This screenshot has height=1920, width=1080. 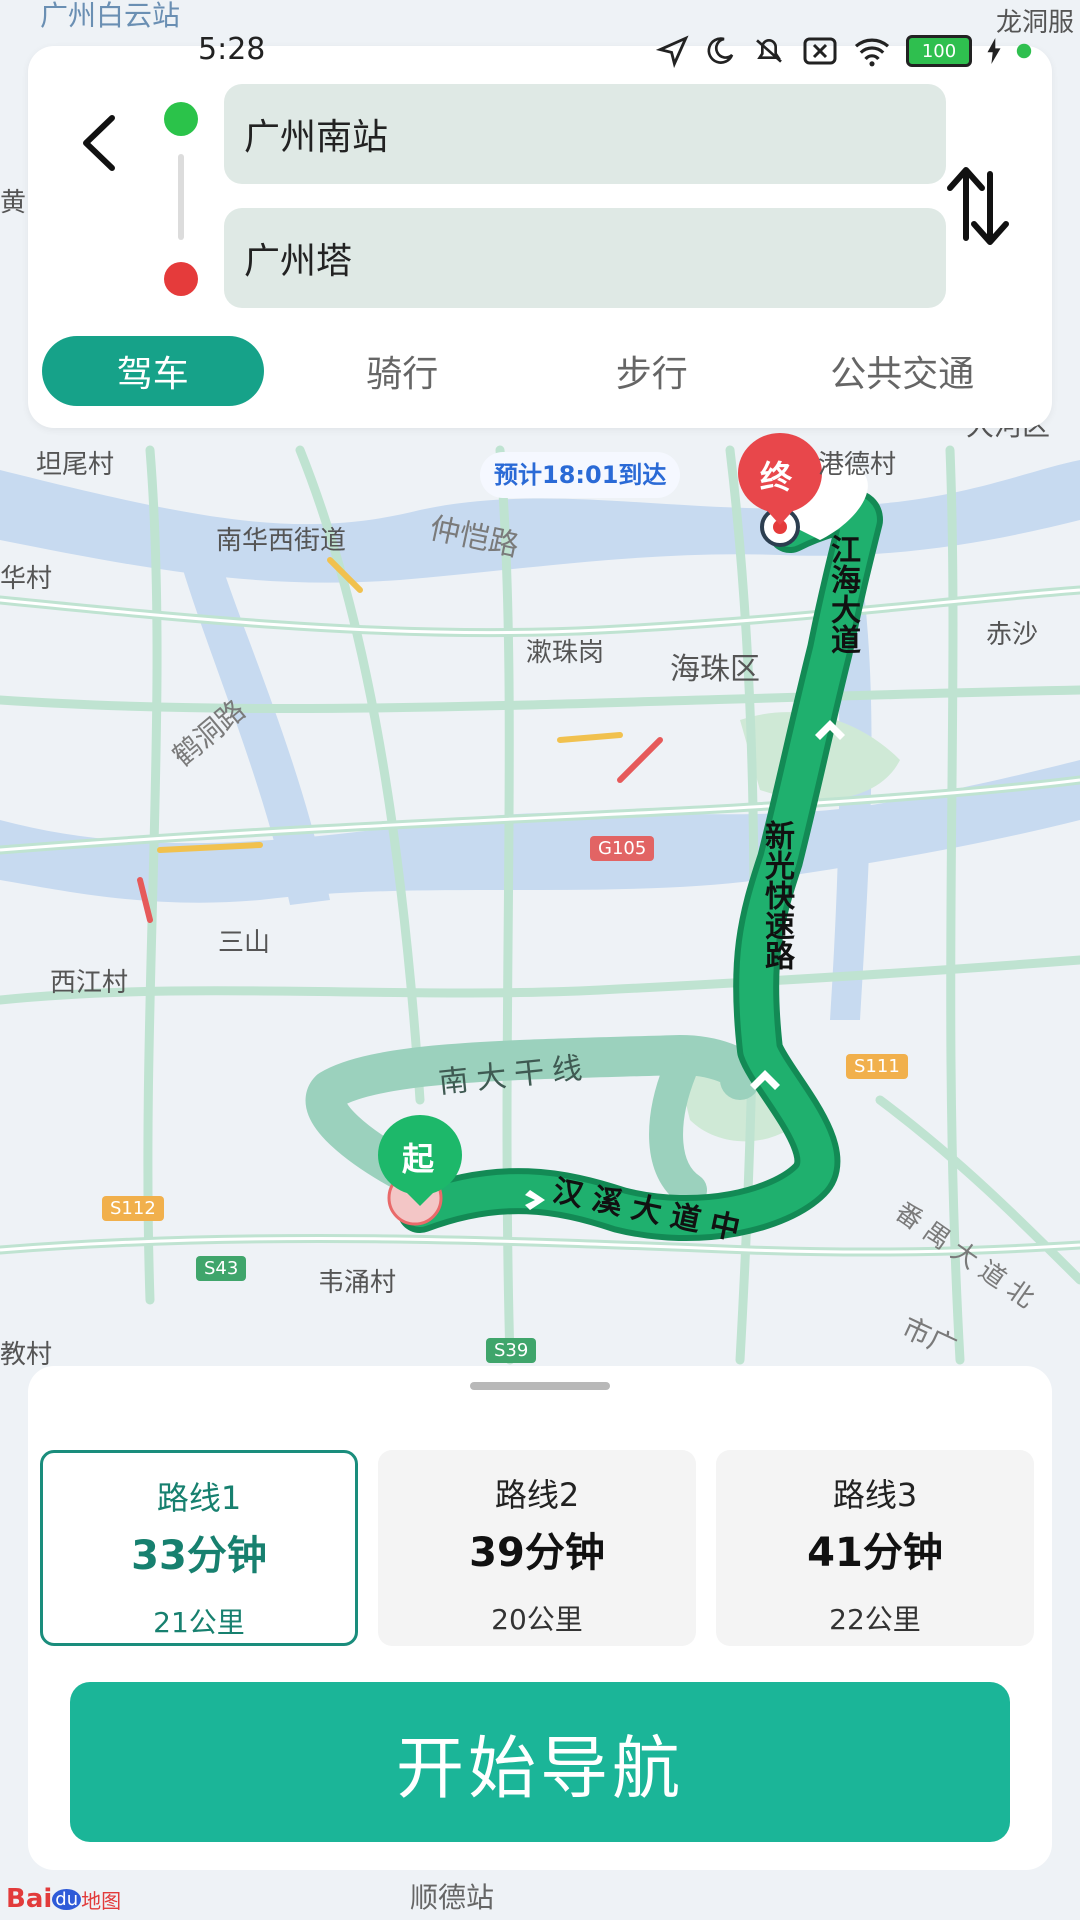 What do you see at coordinates (875, 1553) in the screenshot?
I see `route-time: 41分钟` at bounding box center [875, 1553].